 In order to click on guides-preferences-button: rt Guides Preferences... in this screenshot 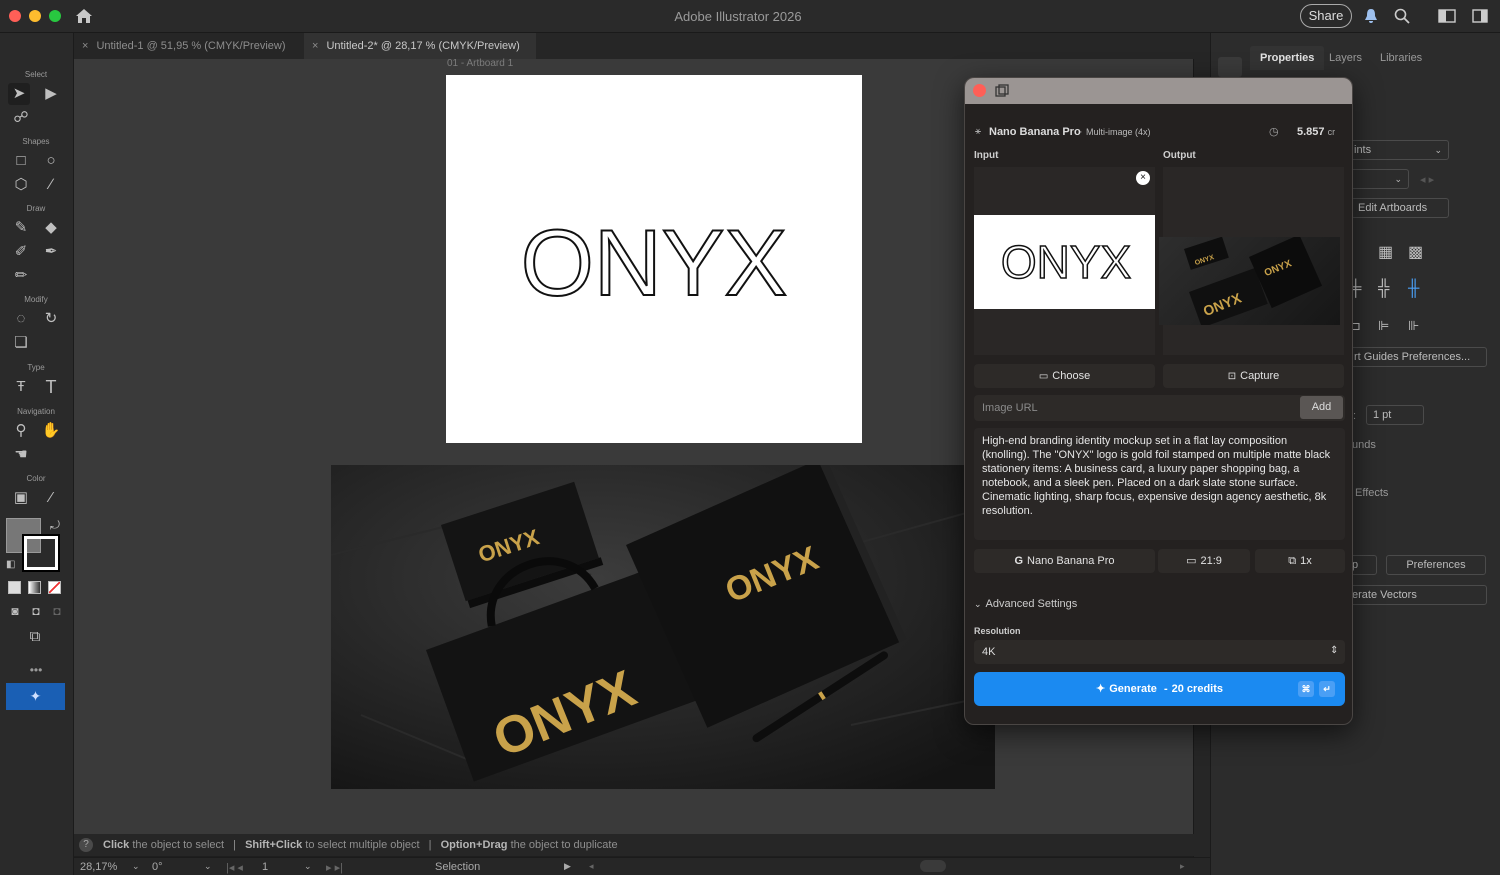, I will do `click(1417, 357)`.